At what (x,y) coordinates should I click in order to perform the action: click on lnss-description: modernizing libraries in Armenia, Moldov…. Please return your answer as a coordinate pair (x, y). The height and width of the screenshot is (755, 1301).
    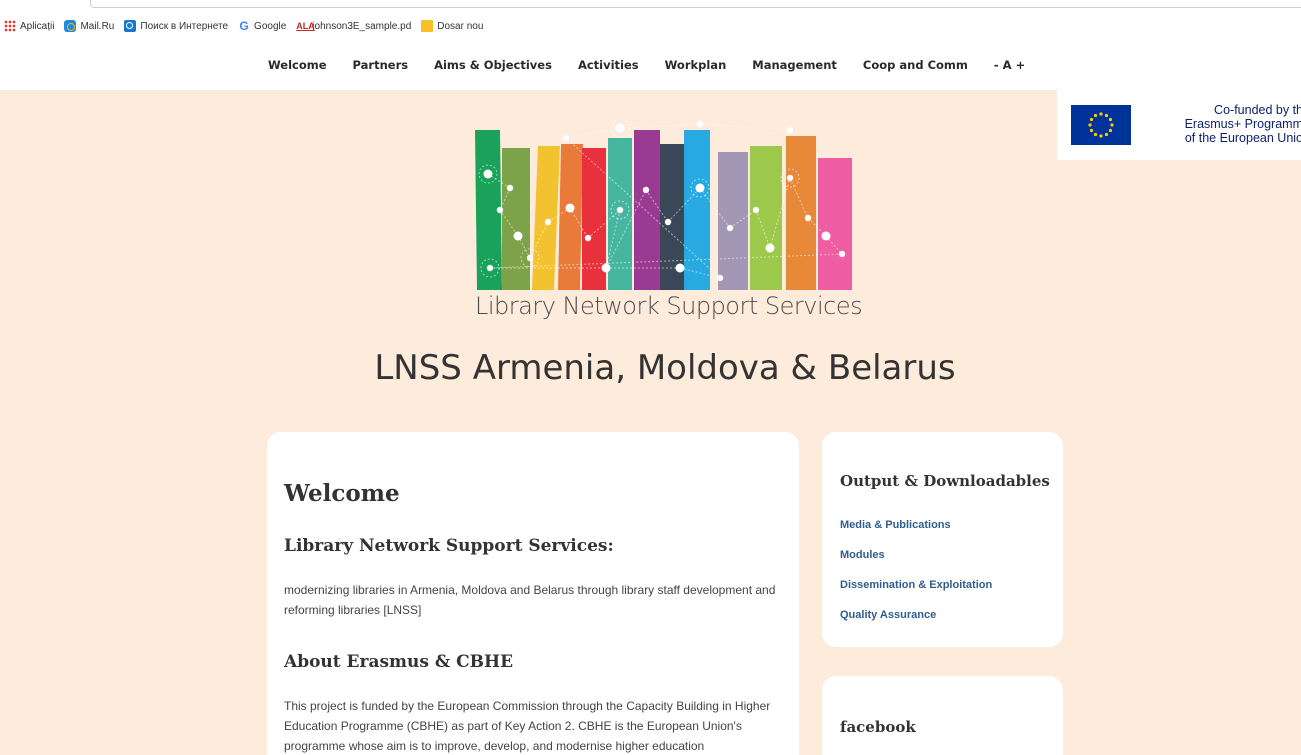
    Looking at the image, I should click on (530, 600).